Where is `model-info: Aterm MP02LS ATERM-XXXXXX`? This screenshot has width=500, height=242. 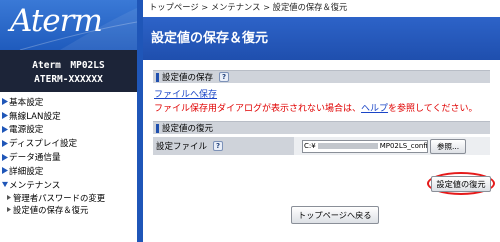 model-info: Aterm MP02LS ATERM-XXXXXX is located at coordinates (68, 71).